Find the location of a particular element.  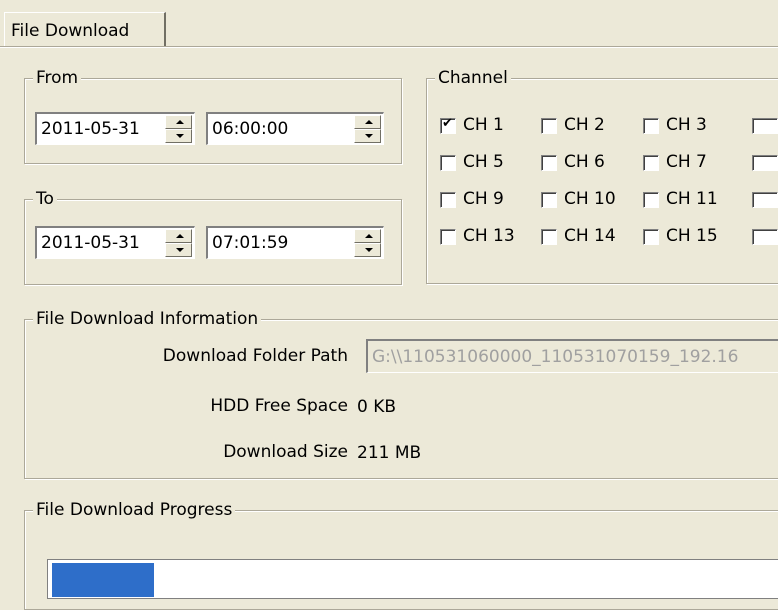

channel-label: CH 3 is located at coordinates (686, 125).